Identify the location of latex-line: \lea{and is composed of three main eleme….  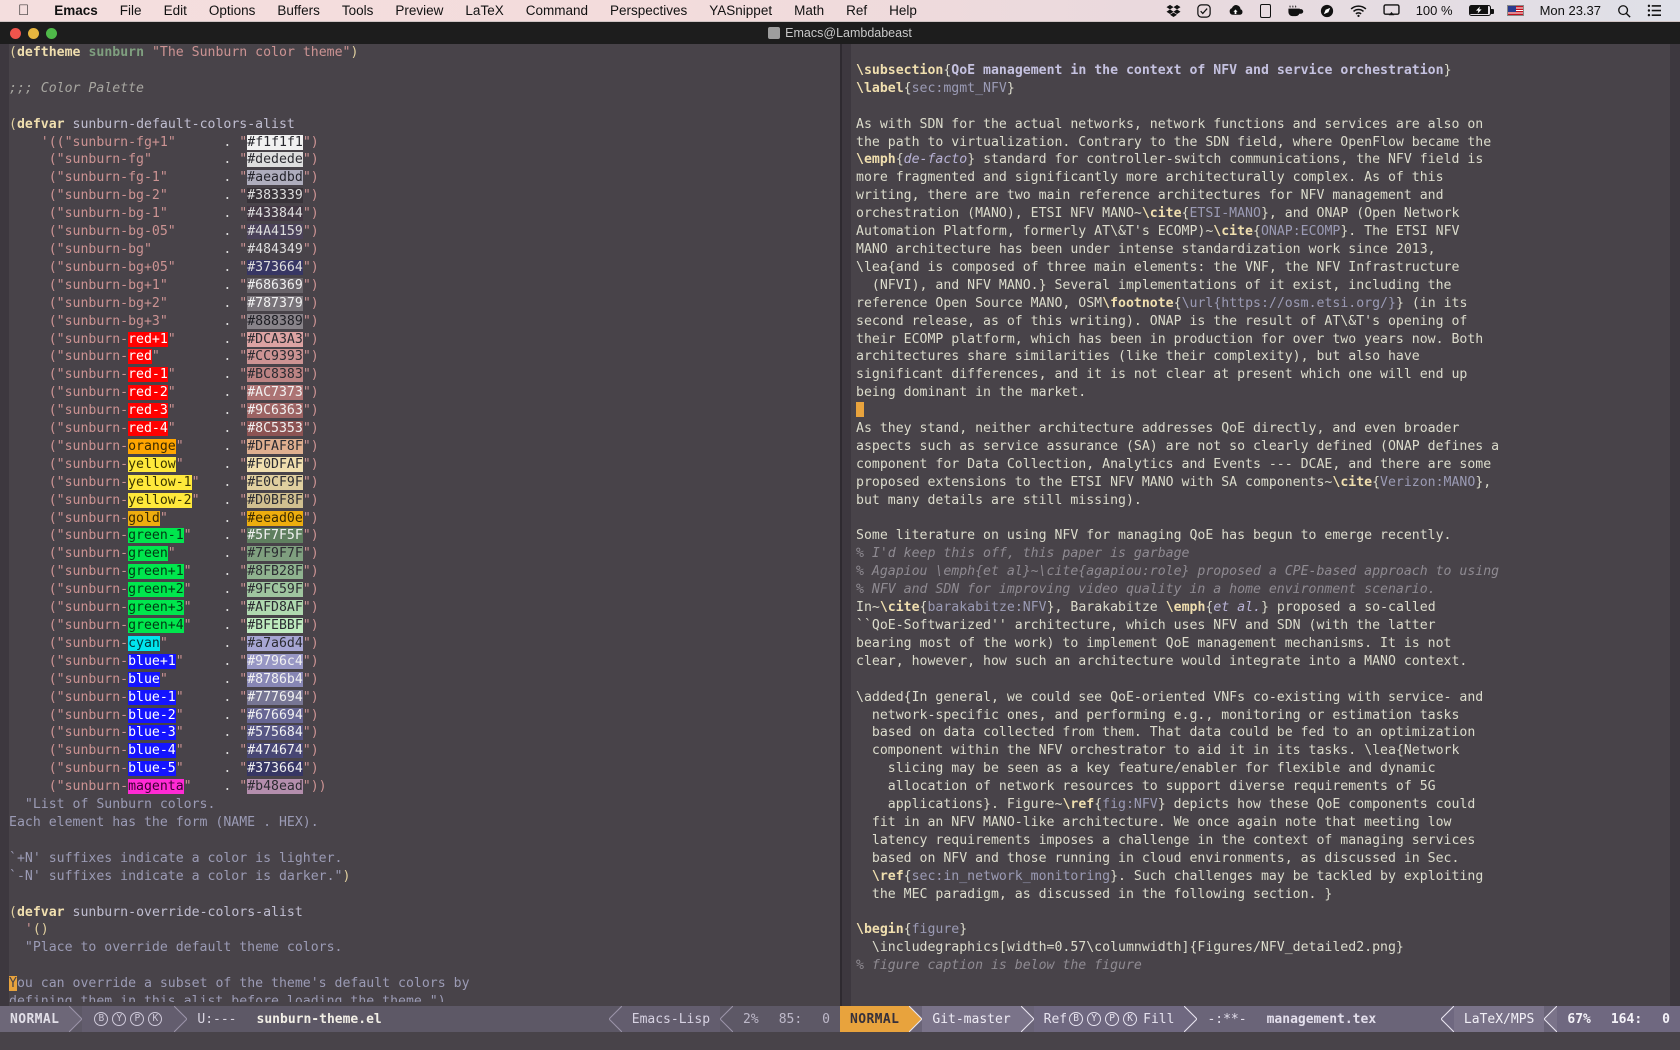
(1158, 267).